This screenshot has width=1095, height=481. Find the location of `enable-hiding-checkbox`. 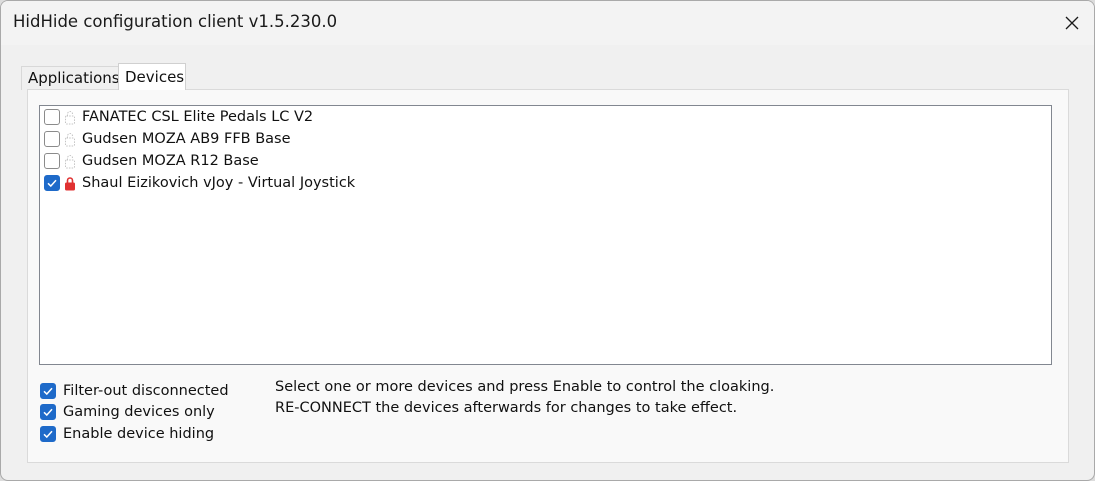

enable-hiding-checkbox is located at coordinates (48, 434).